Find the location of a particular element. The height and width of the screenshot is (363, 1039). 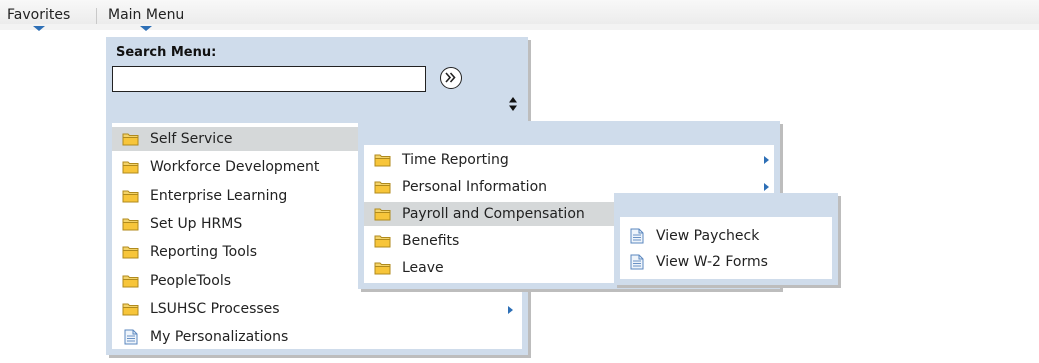

main-menu-item-workforce-development: Workforce Development is located at coordinates (242, 167).